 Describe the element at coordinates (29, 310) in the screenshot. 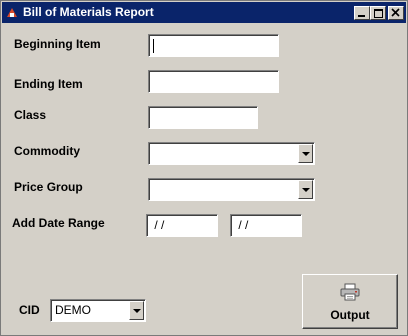

I see `cid-label: CID` at that location.